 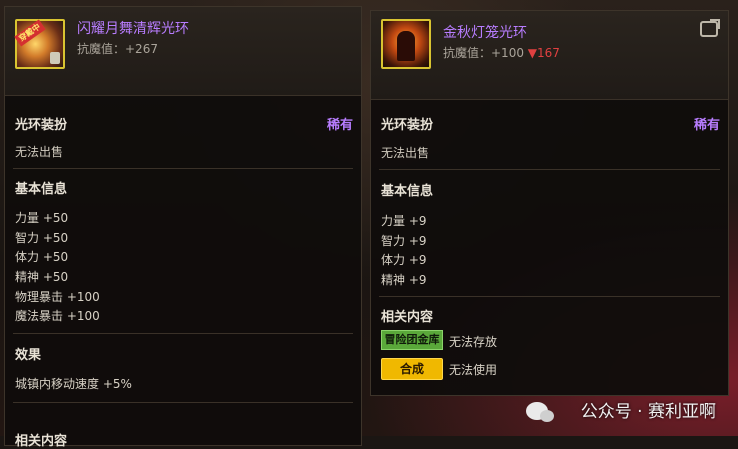 What do you see at coordinates (473, 370) in the screenshot?
I see `synthesis-note: 无法使用` at bounding box center [473, 370].